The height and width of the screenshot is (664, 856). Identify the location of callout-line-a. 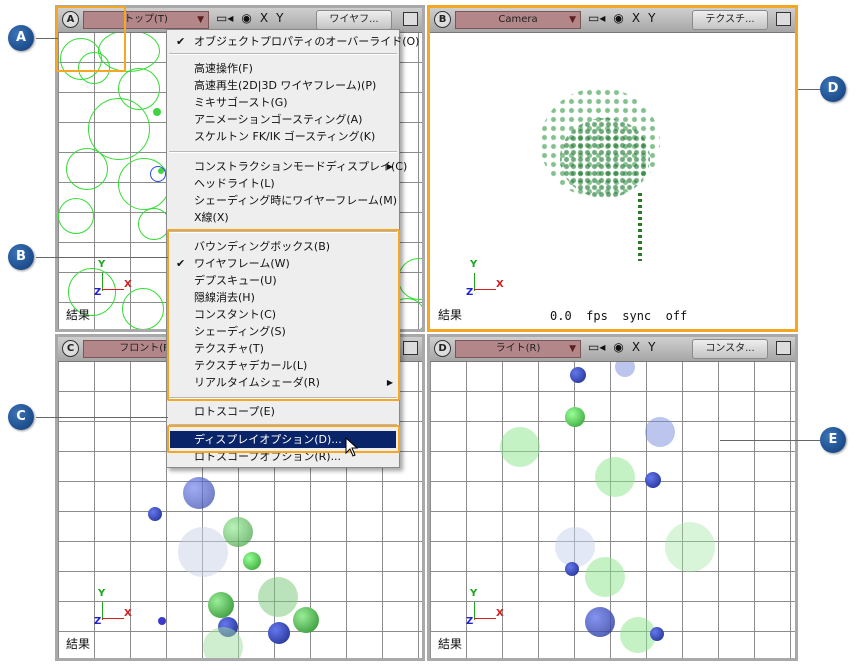
(47, 38).